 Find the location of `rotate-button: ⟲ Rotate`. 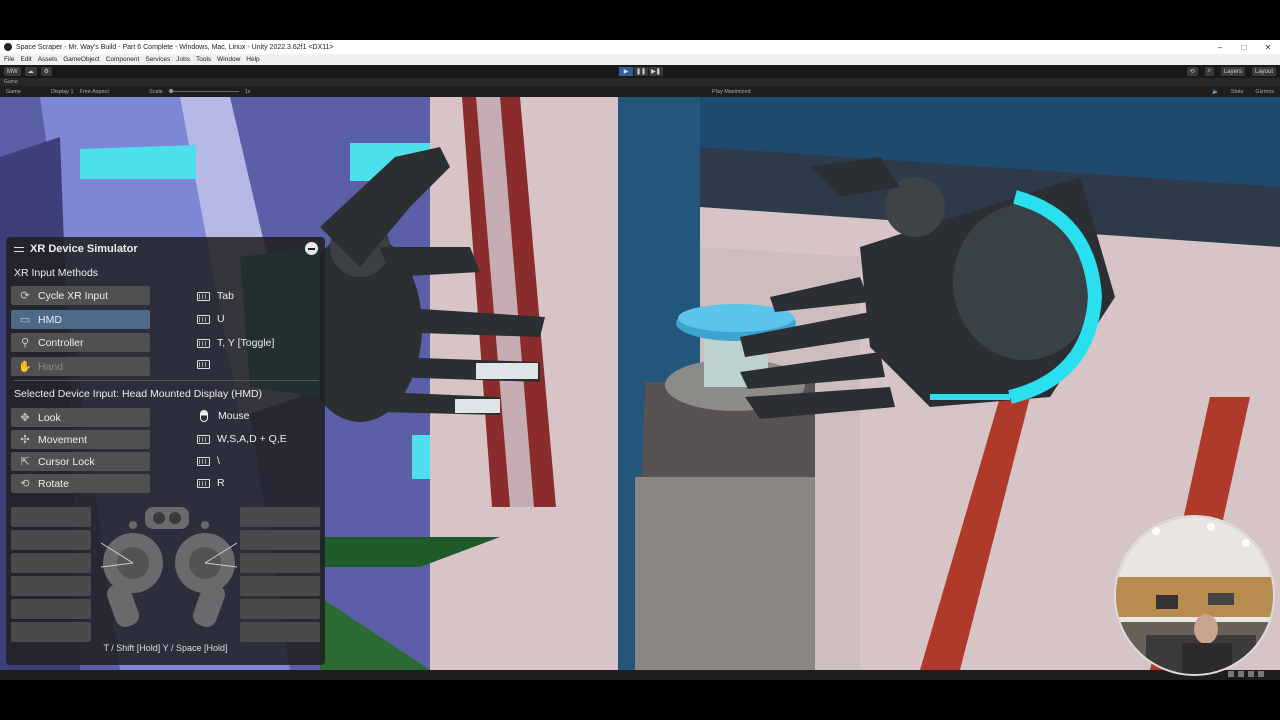

rotate-button: ⟲ Rotate is located at coordinates (80, 483).